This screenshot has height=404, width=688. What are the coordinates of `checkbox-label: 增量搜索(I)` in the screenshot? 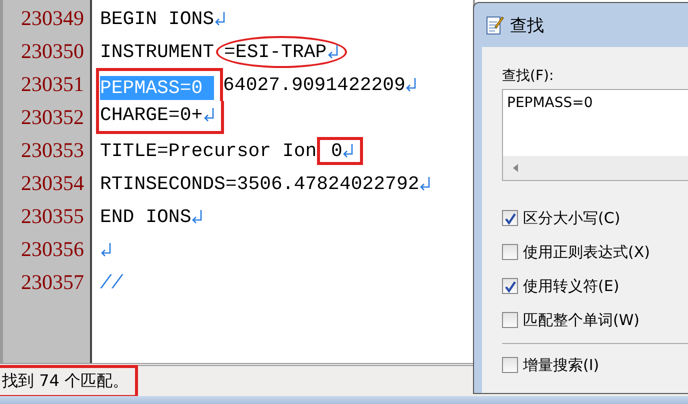 It's located at (561, 365).